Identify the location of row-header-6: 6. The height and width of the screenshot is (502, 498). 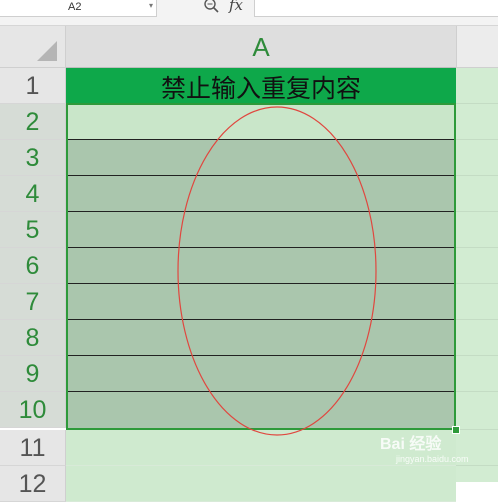
(33, 266).